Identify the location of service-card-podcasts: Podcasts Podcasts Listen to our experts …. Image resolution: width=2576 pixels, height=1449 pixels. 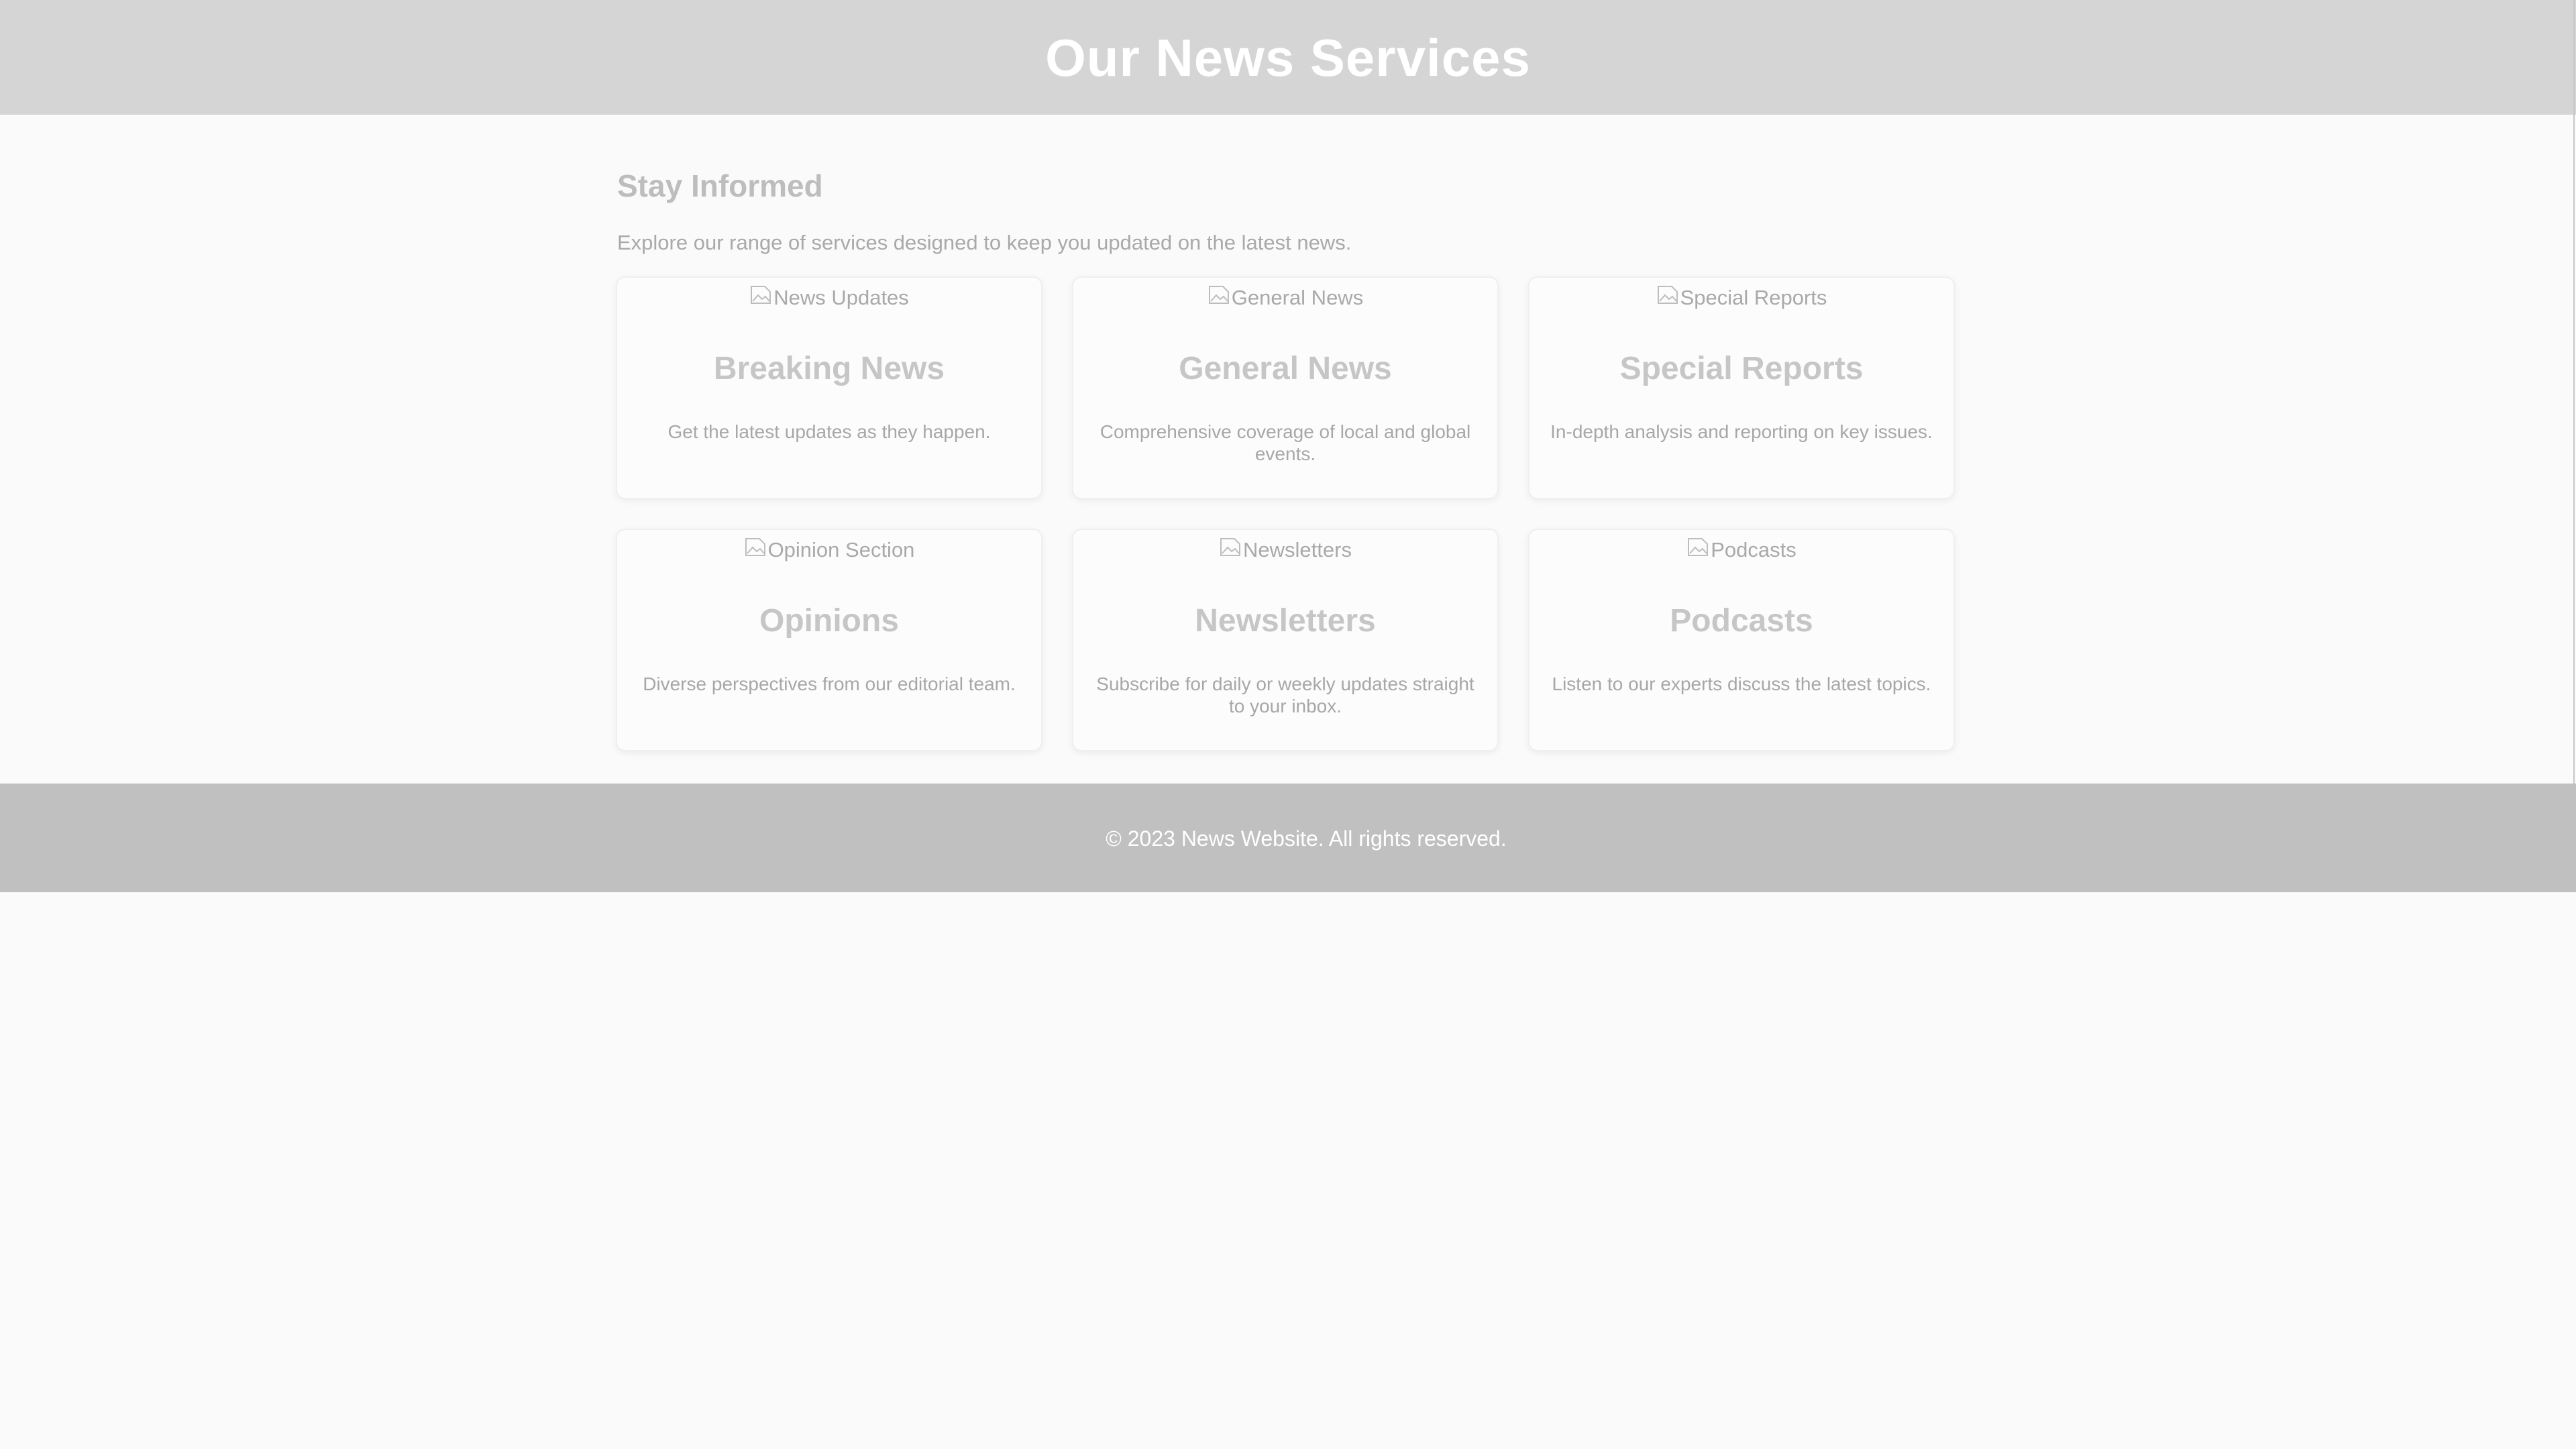
(1741, 640).